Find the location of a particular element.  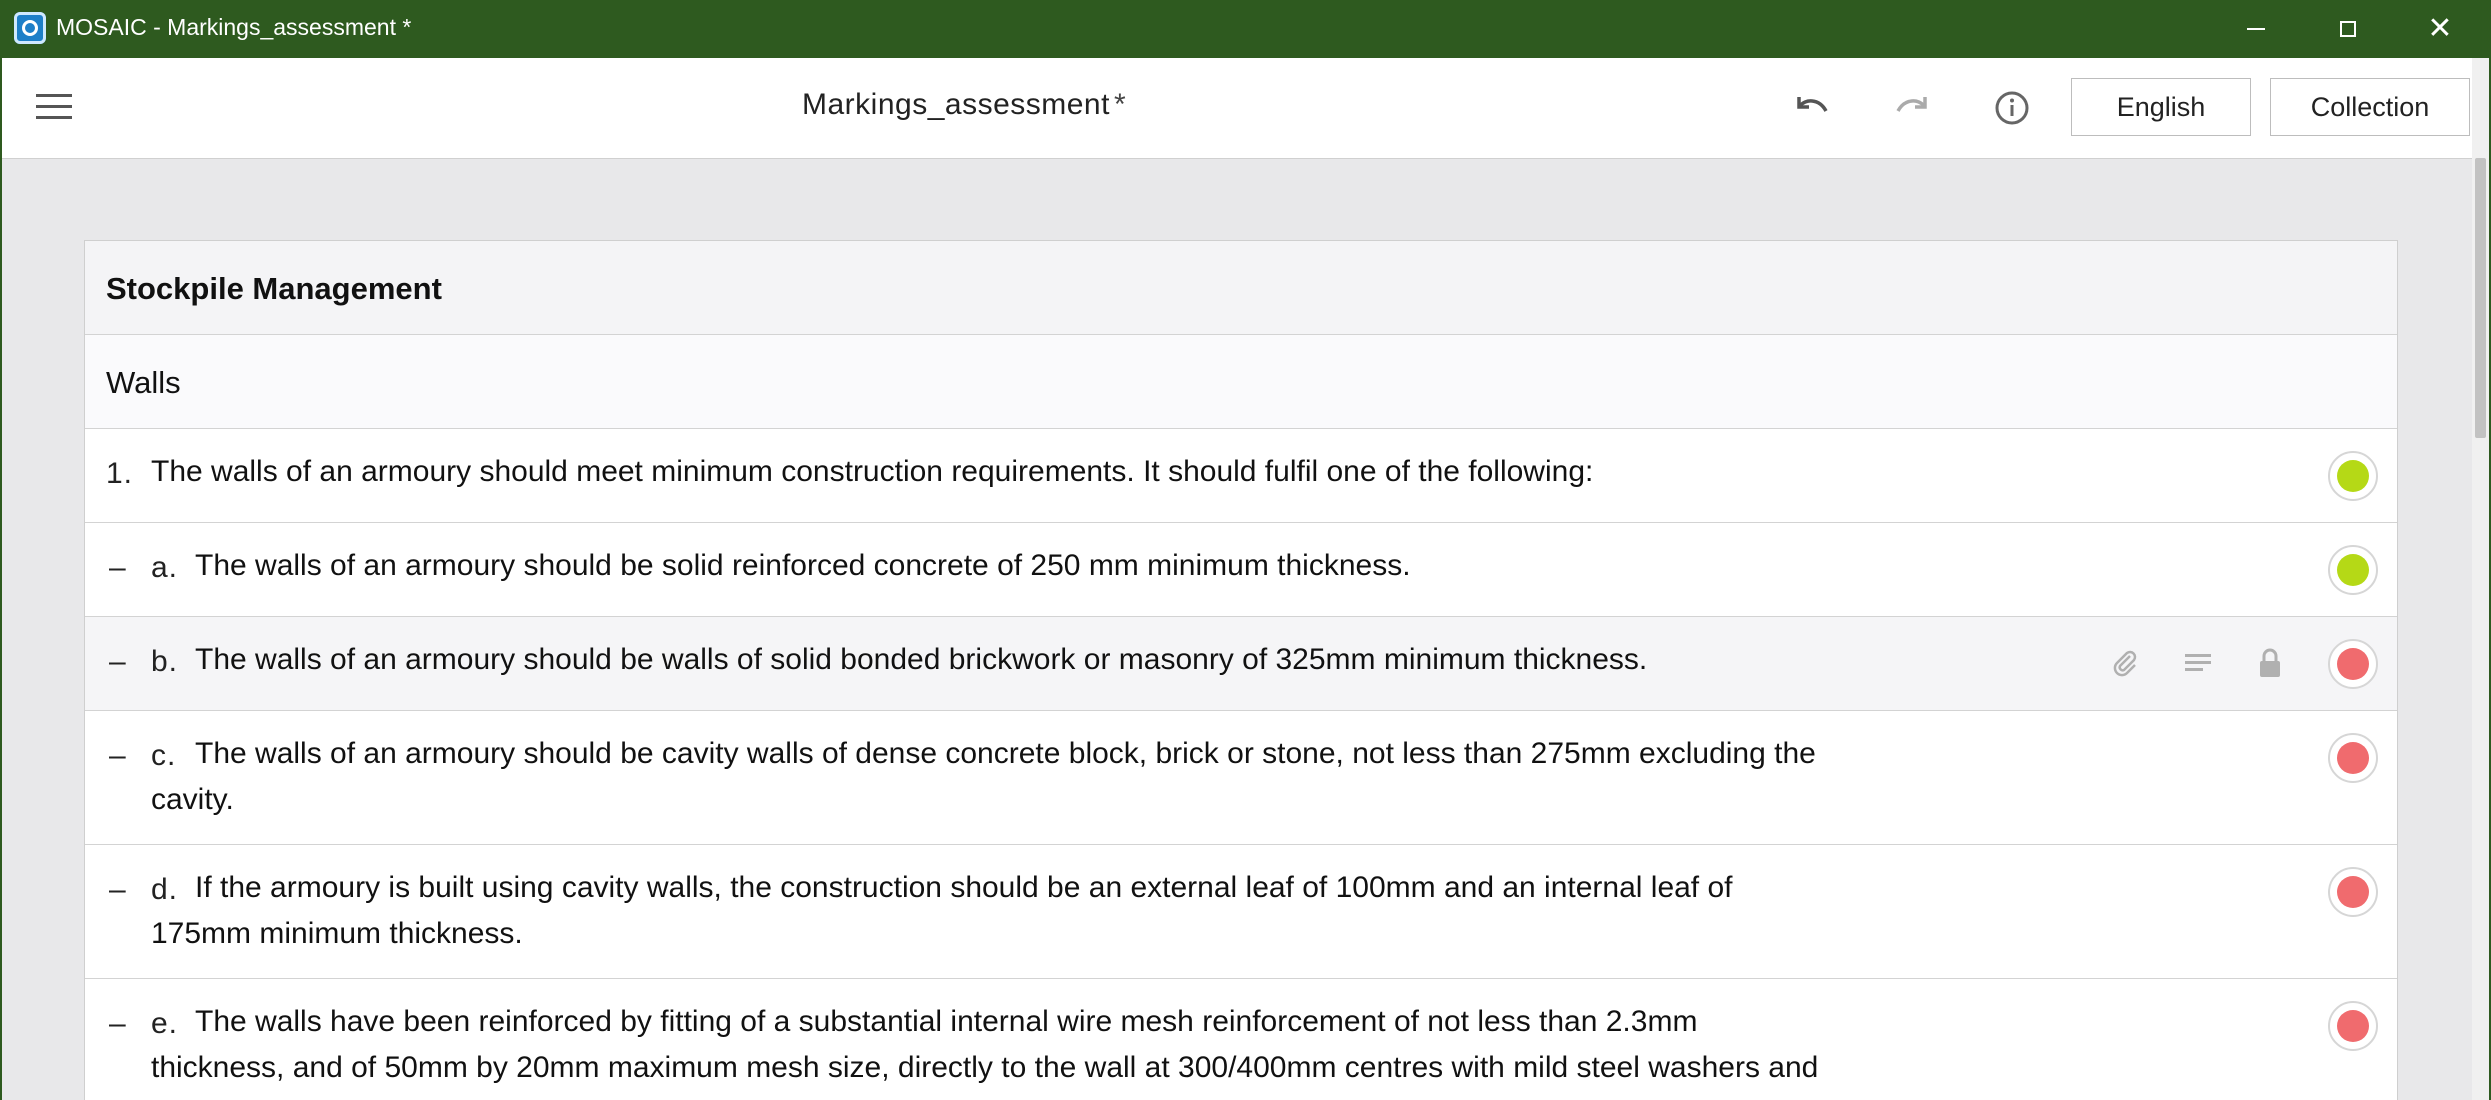

title-bar: MOSAIC - Markings_assessment * ✕ is located at coordinates (1245, 29).